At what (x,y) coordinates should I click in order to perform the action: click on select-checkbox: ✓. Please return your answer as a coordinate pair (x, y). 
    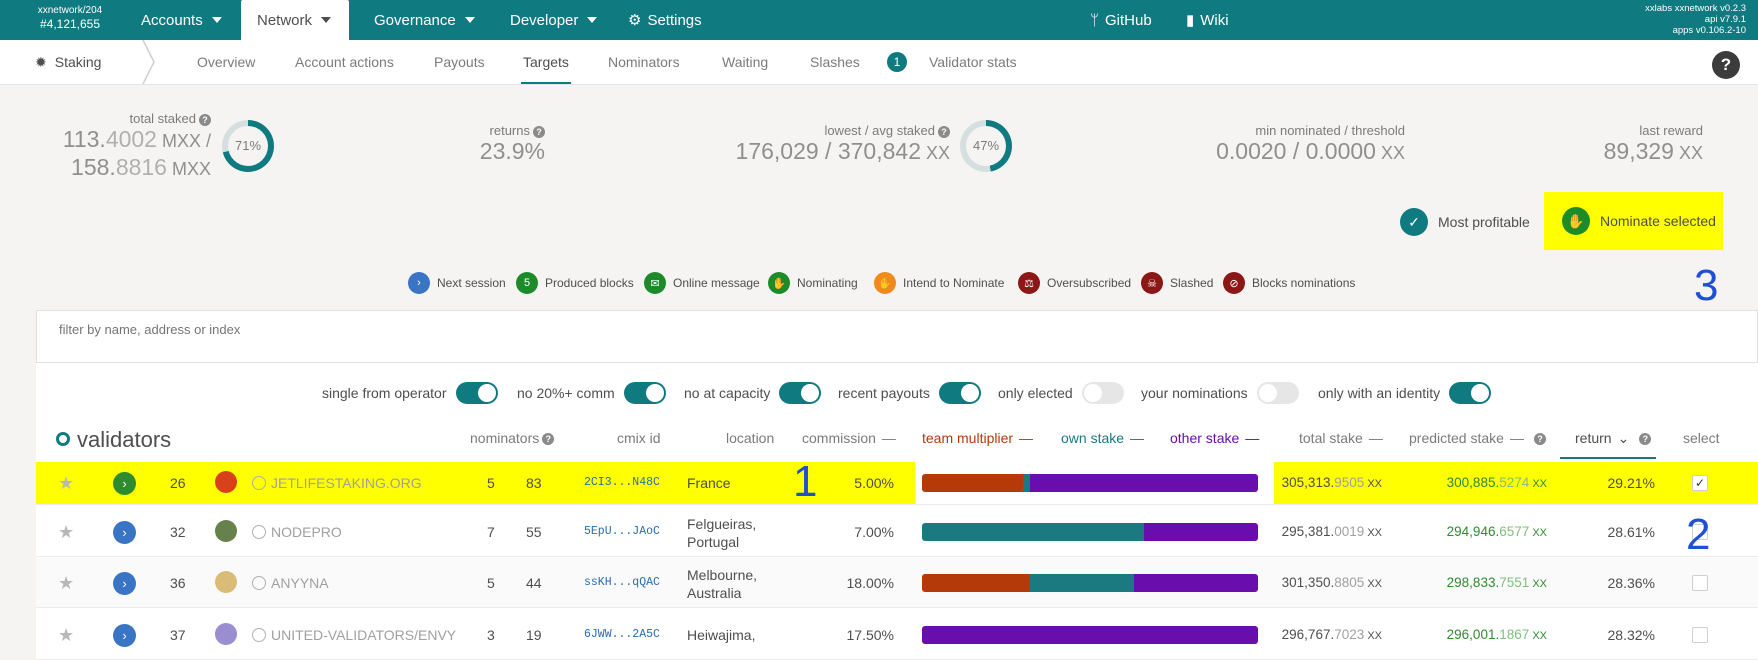
    Looking at the image, I should click on (1700, 483).